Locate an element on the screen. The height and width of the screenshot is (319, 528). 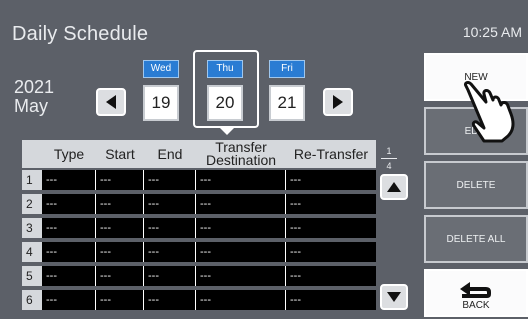
back-label: BACK is located at coordinates (476, 305).